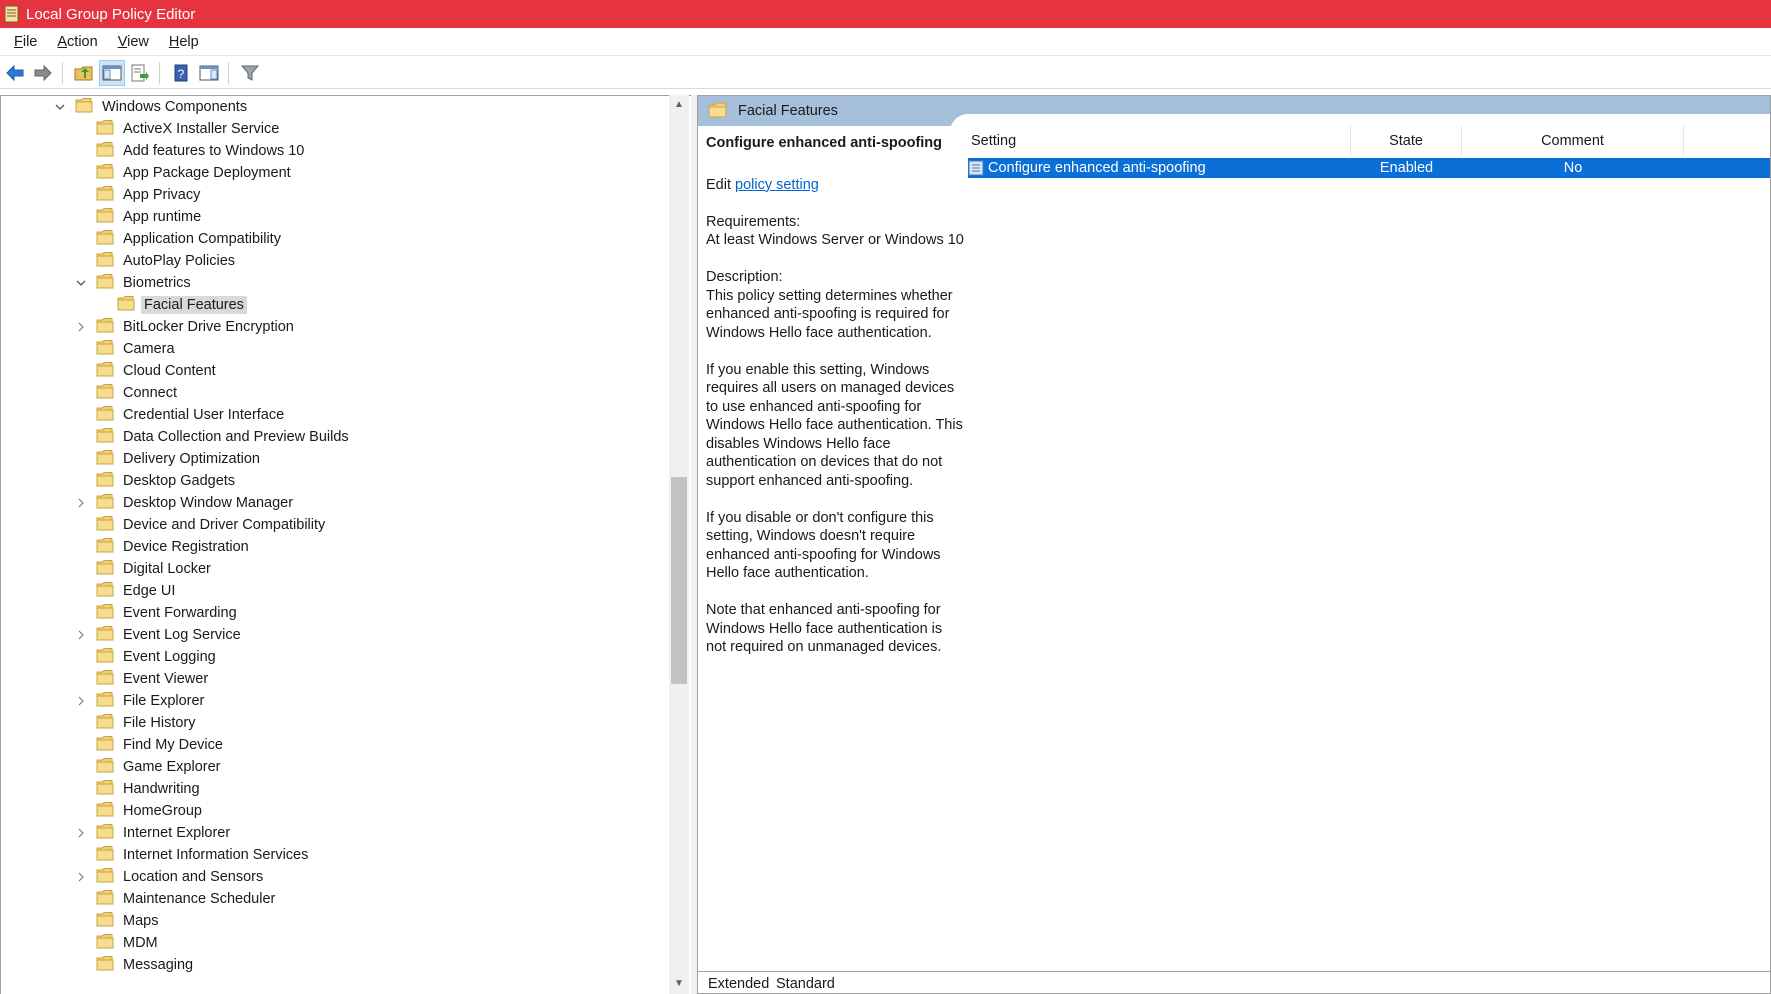  Describe the element at coordinates (138, 789) in the screenshot. I see `tree-item: Handwriting` at that location.